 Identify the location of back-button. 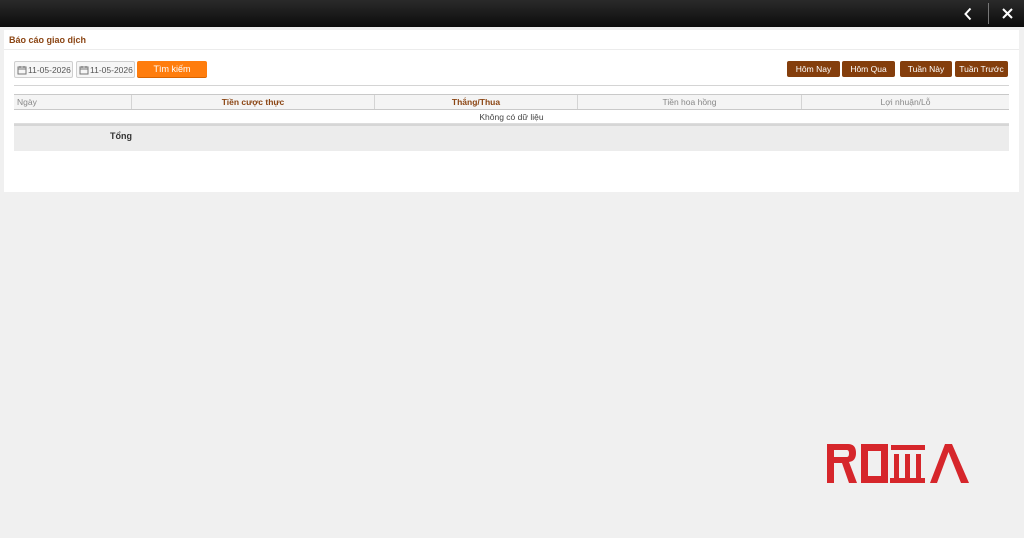
(968, 13).